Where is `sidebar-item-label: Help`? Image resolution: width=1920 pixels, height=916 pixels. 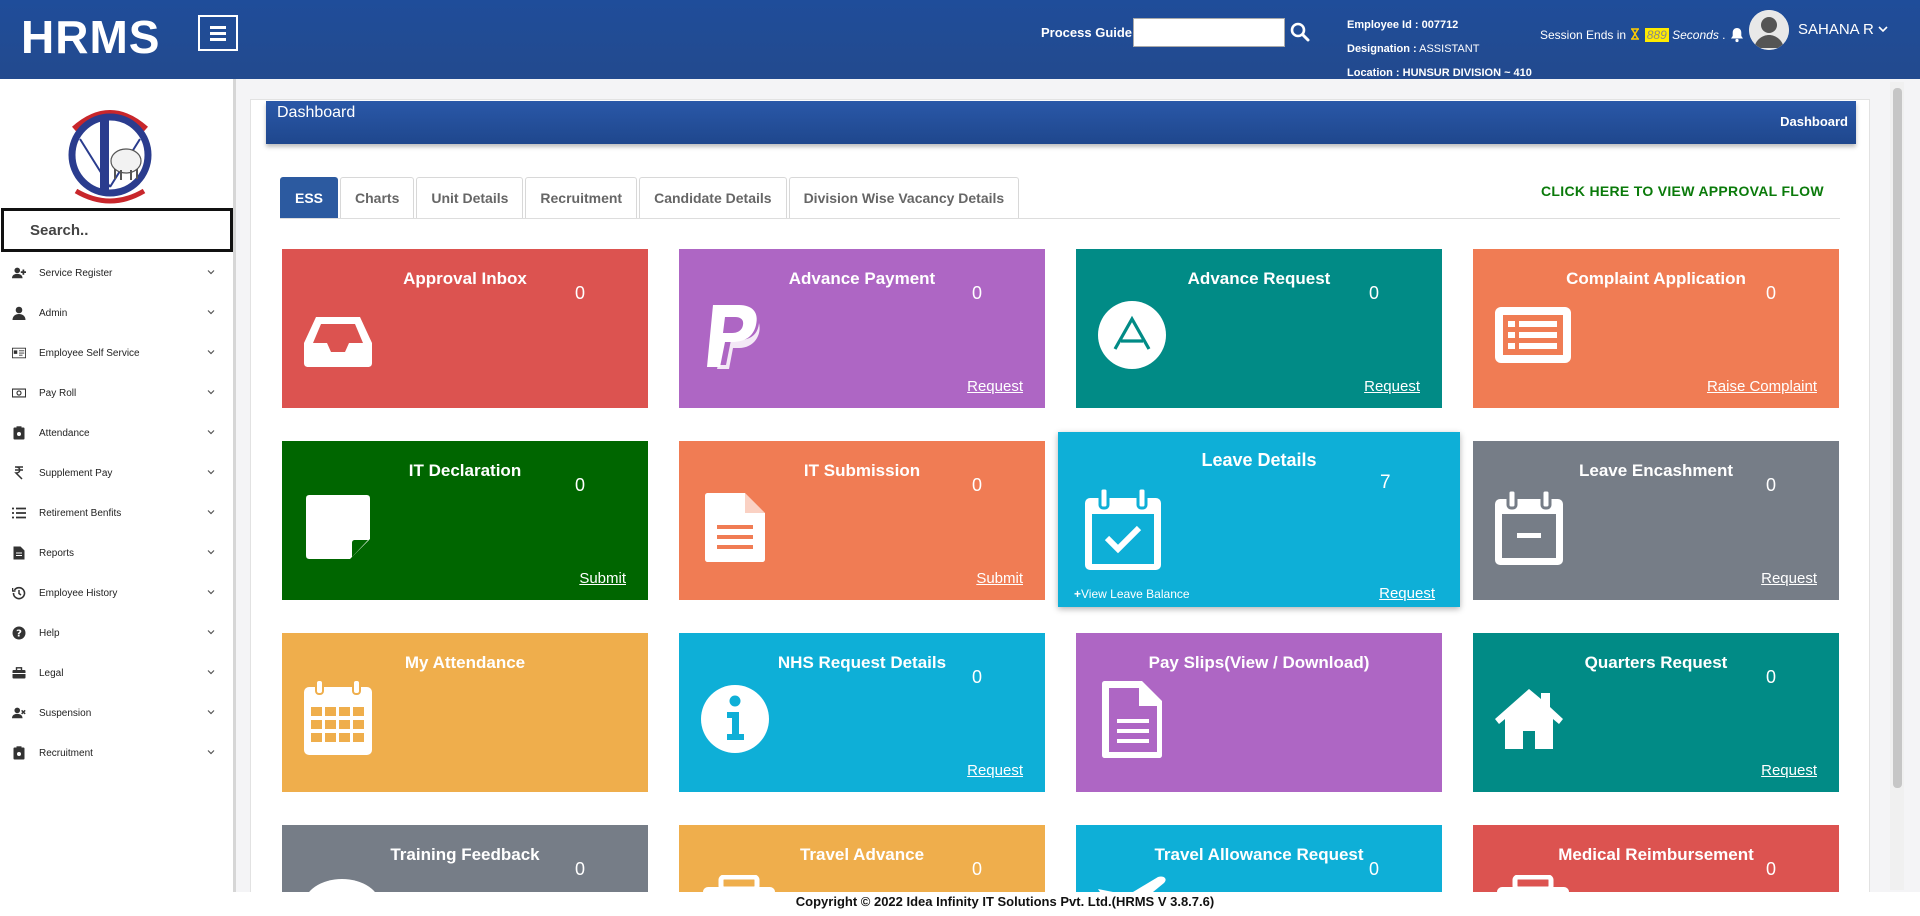
sidebar-item-label: Help is located at coordinates (49, 633).